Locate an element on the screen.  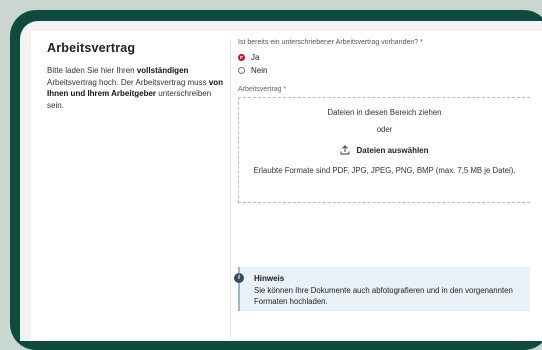
radio-option-nein: Nein is located at coordinates (388, 70).